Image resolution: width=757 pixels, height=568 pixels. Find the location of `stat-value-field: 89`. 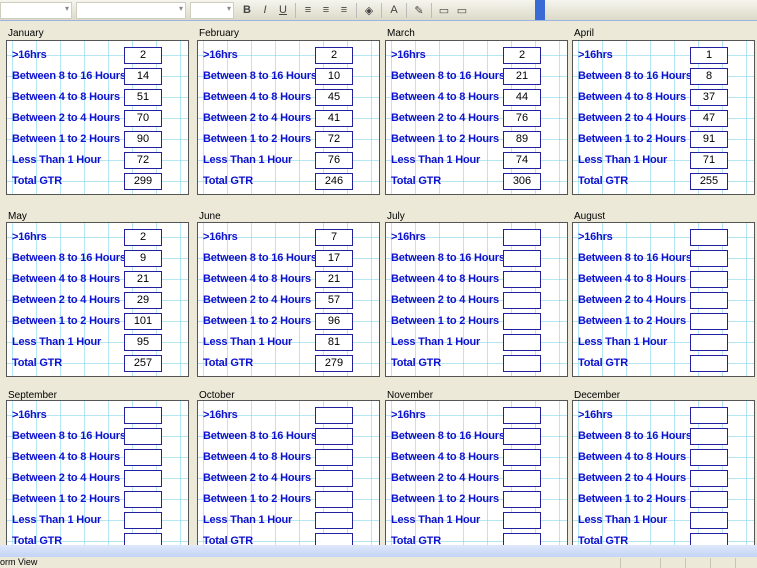

stat-value-field: 89 is located at coordinates (522, 139).